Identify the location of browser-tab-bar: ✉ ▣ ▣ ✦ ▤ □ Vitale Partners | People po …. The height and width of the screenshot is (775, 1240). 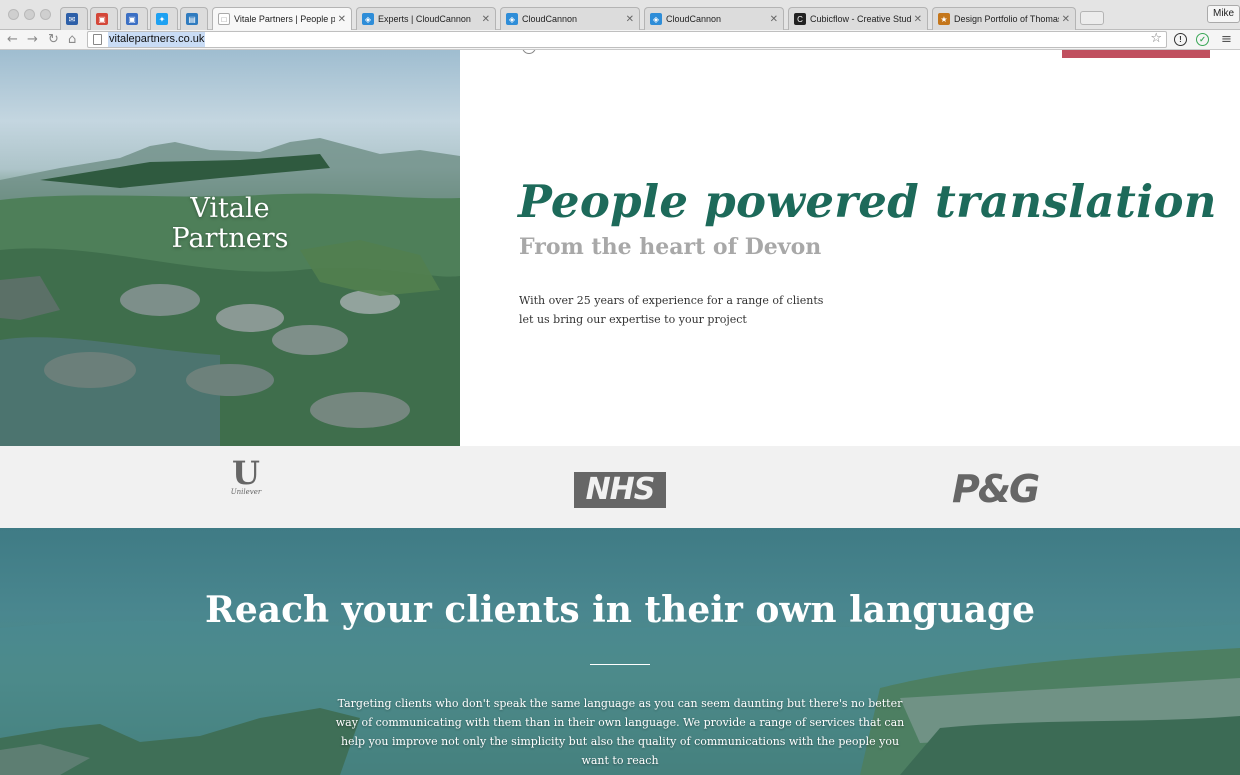
(620, 15).